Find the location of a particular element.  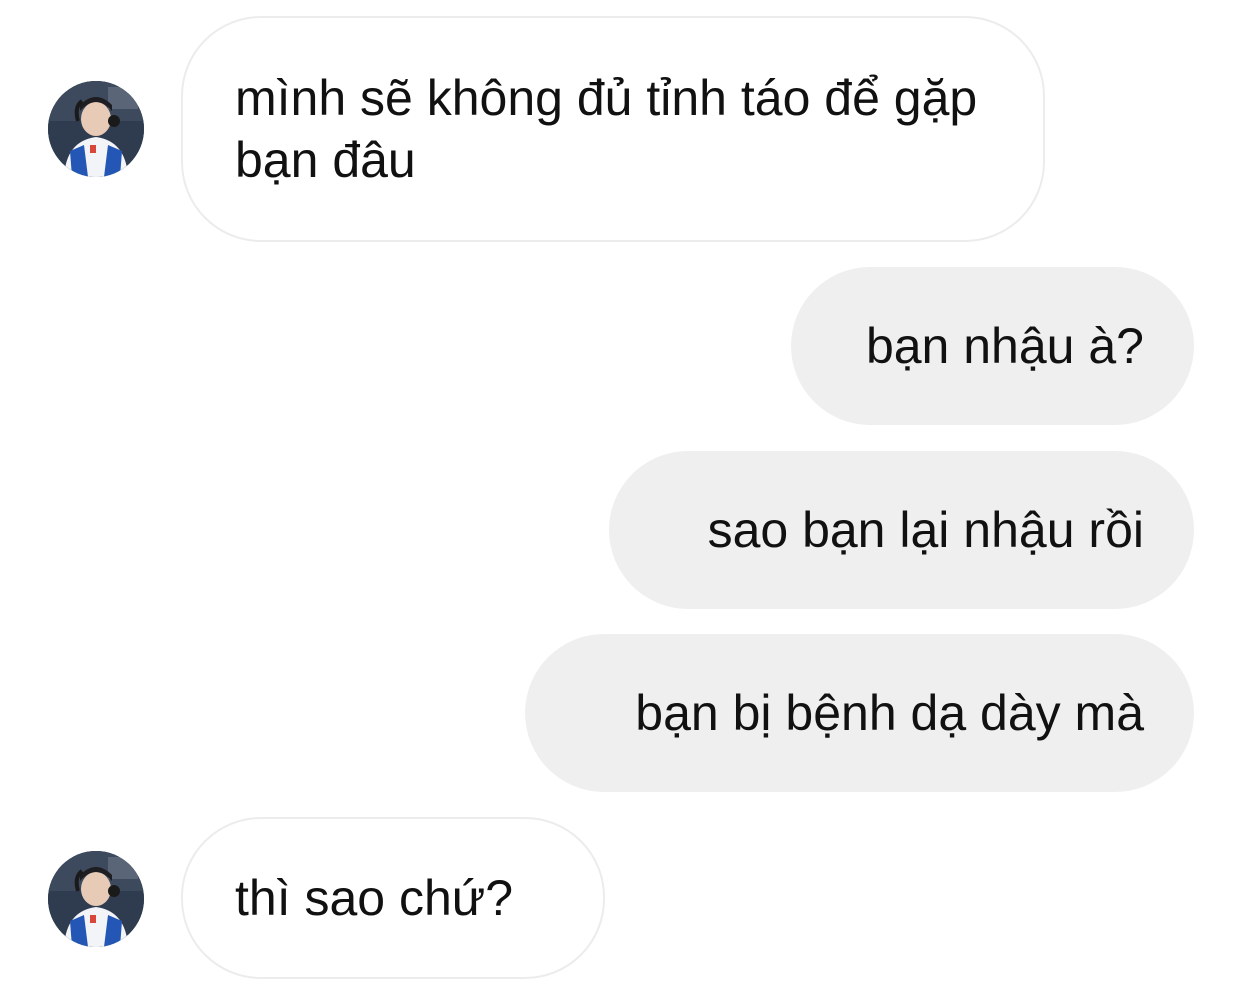

outgoing-message-bubble: sao bạn lại nhậu rồi is located at coordinates (901, 530).